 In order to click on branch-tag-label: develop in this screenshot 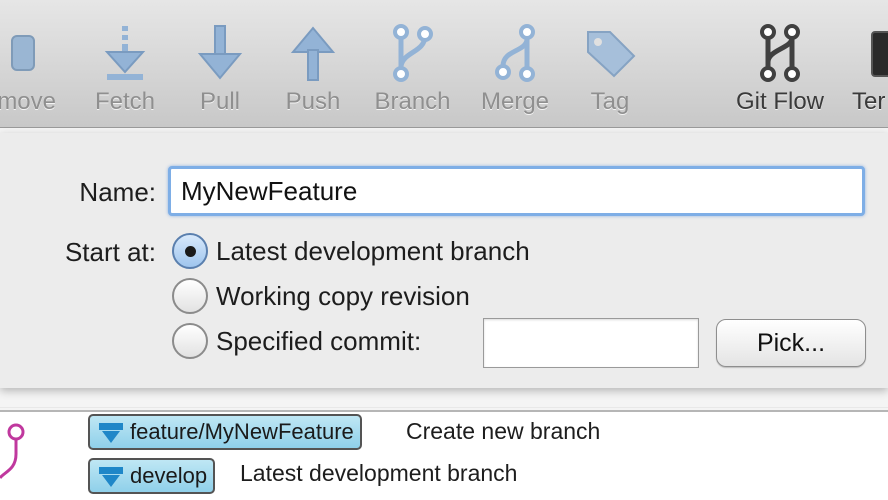, I will do `click(169, 475)`.